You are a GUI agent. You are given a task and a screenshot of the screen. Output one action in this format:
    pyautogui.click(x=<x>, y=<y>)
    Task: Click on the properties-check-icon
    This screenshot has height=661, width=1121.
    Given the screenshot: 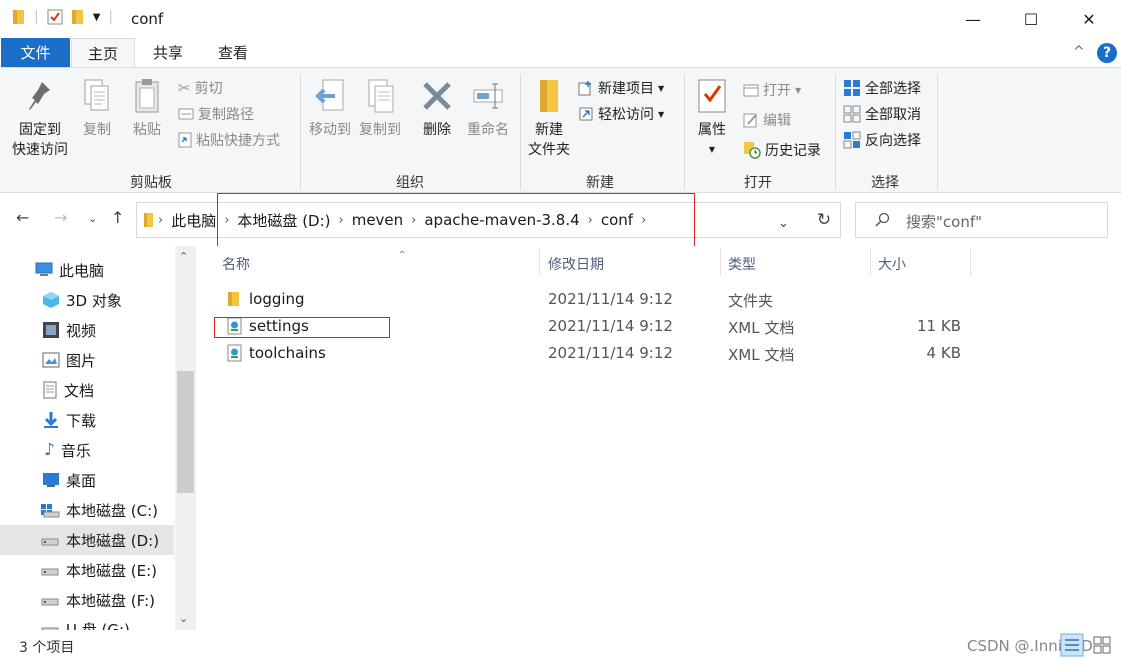 What is the action you would take?
    pyautogui.click(x=55, y=17)
    